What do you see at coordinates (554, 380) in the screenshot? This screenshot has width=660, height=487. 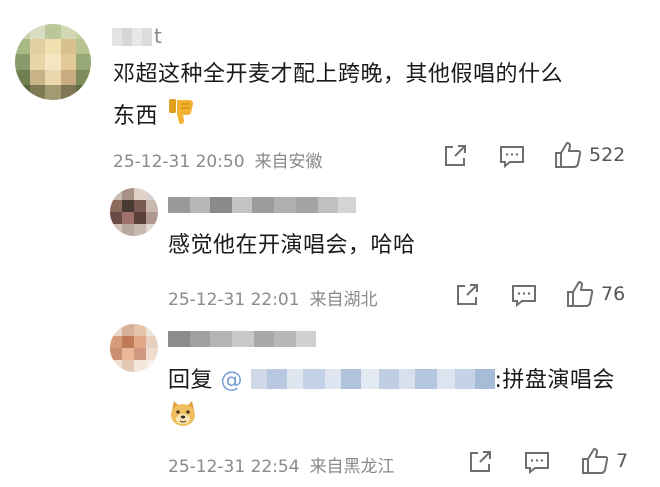 I see `reply-content: :拼盘演唱会` at bounding box center [554, 380].